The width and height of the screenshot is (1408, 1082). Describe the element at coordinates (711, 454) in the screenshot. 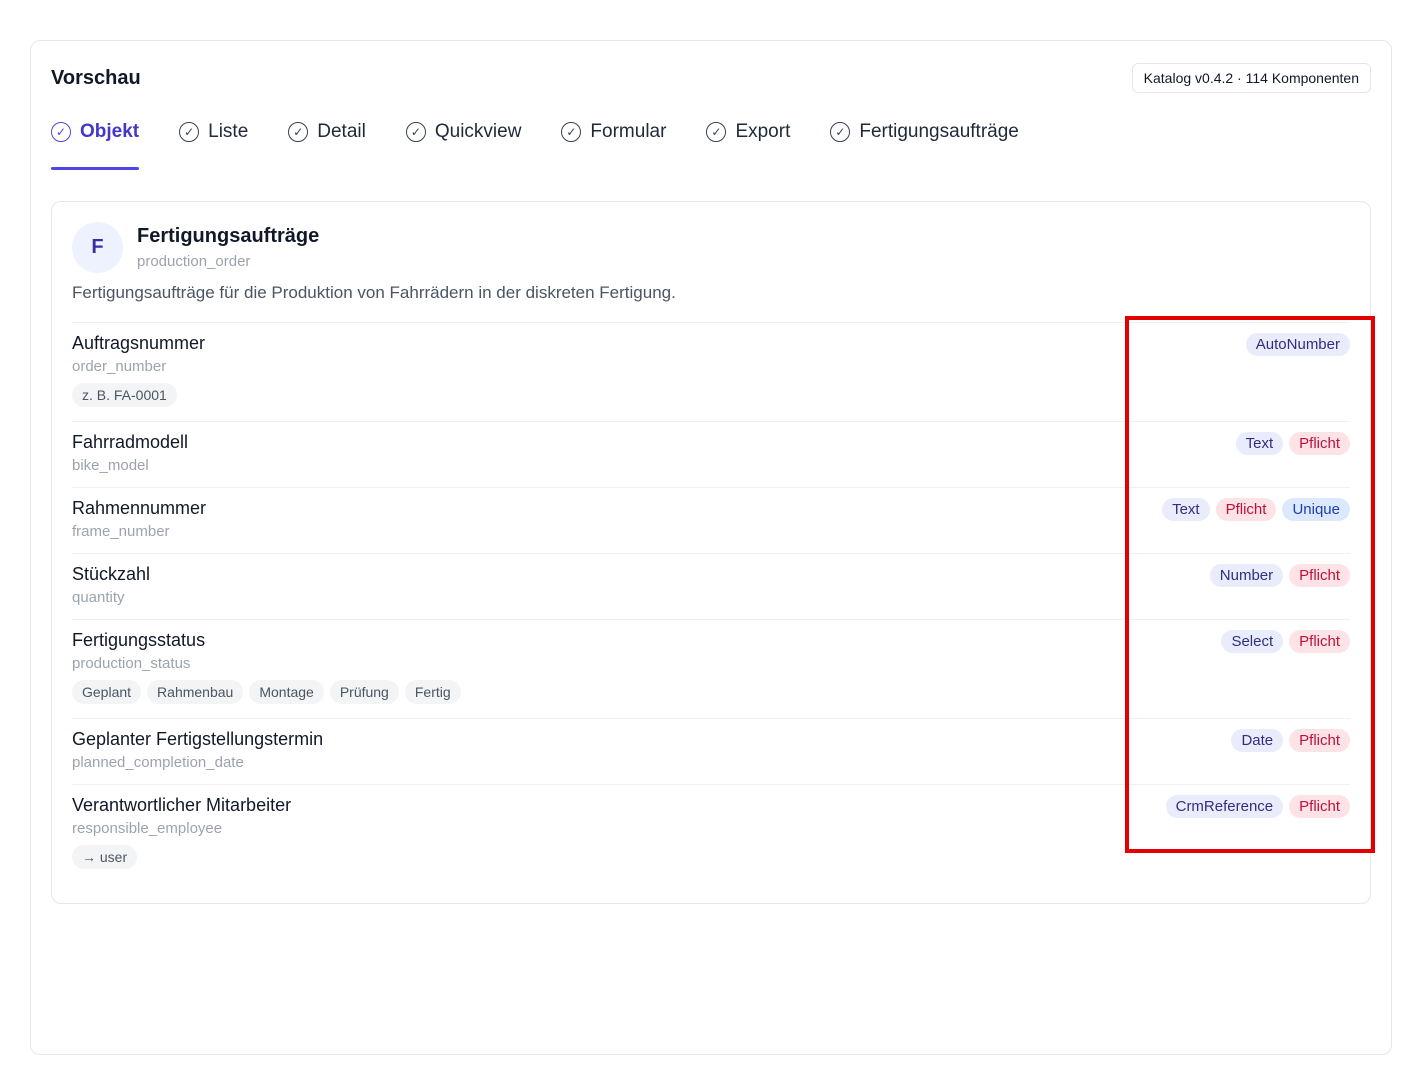

I see `field-row: Fahrradmodell bike_model Text Pflicht` at that location.